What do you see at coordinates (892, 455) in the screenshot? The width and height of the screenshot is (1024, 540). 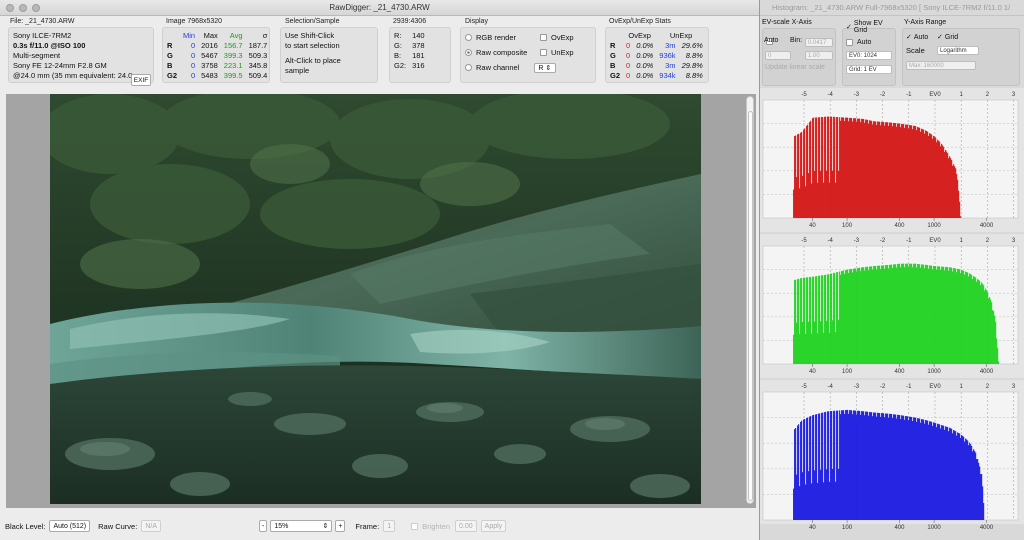 I see `histogram-blue: -5-4-3-2-1EV01234401004001000400016000` at bounding box center [892, 455].